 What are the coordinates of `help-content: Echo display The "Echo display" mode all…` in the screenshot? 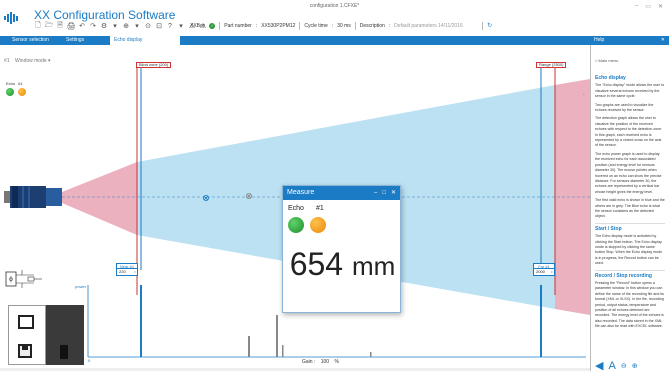 It's located at (630, 203).